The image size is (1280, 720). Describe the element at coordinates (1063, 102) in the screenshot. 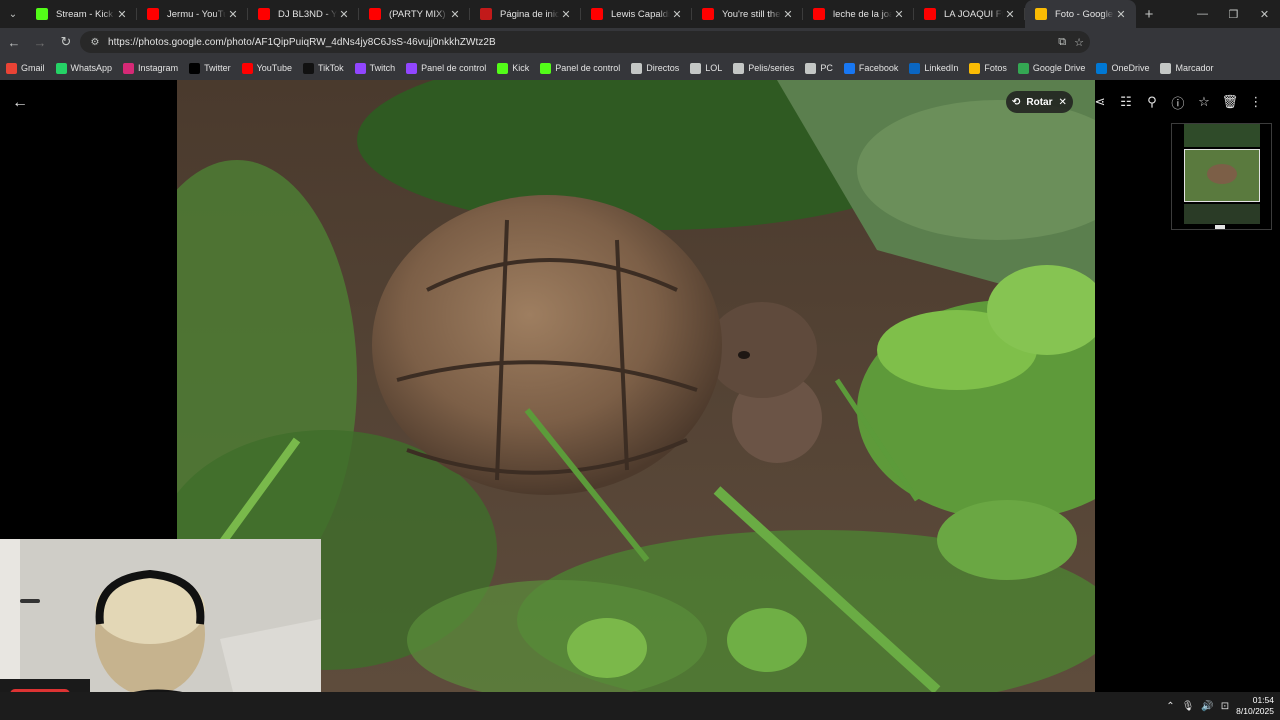

I see `rotate-dismiss-icon: ✕` at that location.